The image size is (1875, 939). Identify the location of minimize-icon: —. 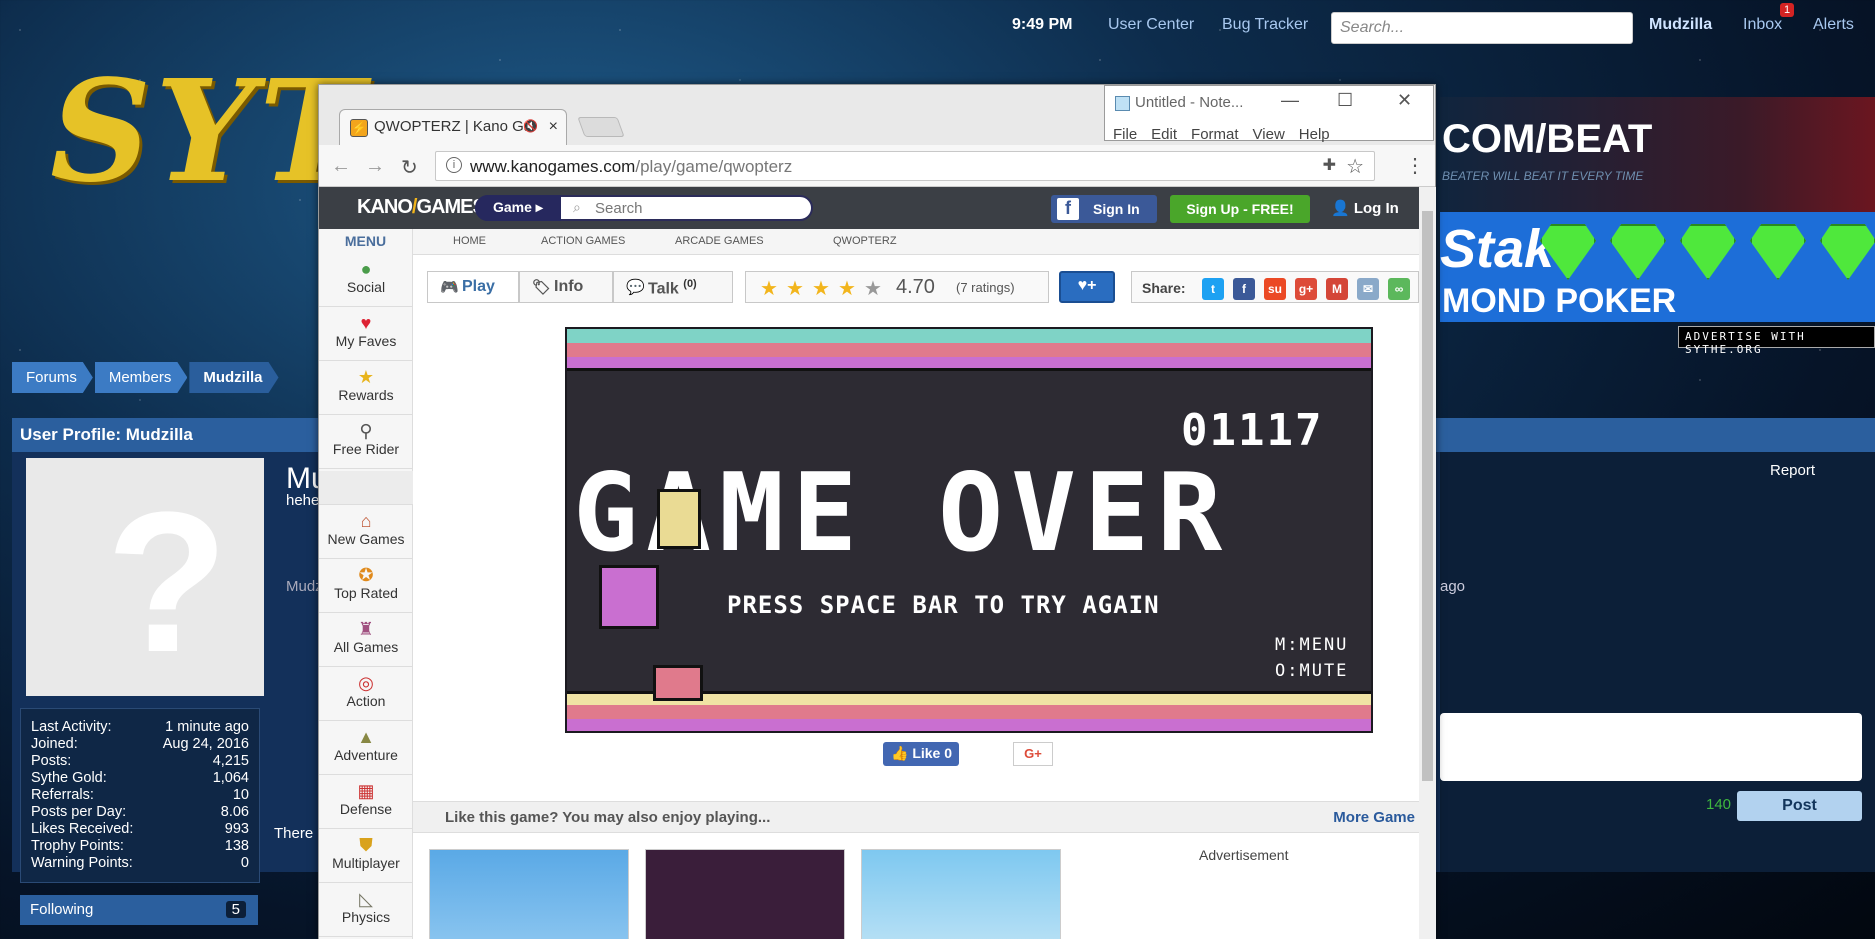
(1290, 100).